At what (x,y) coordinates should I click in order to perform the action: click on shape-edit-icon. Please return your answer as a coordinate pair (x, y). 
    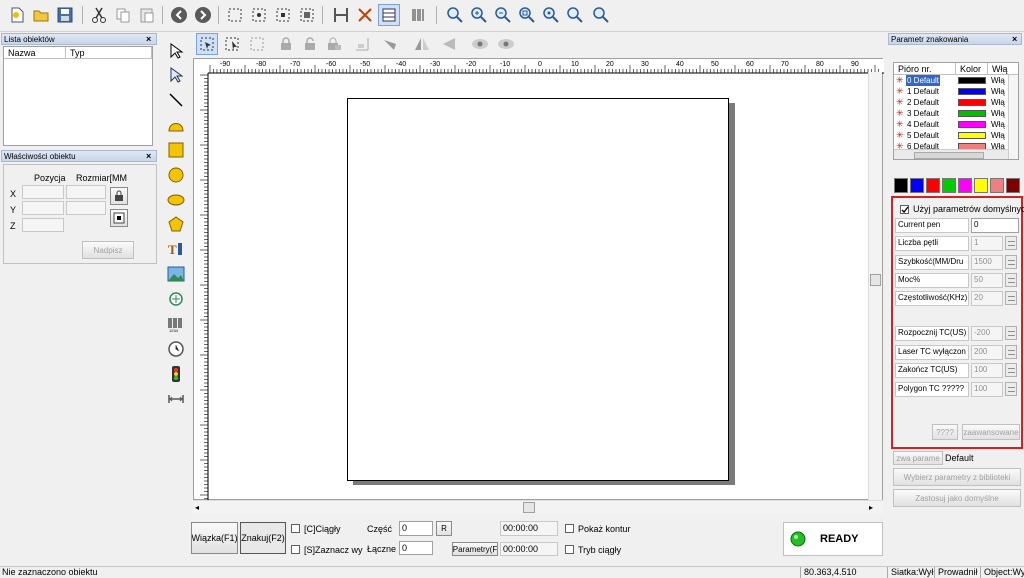
    Looking at the image, I should click on (390, 44).